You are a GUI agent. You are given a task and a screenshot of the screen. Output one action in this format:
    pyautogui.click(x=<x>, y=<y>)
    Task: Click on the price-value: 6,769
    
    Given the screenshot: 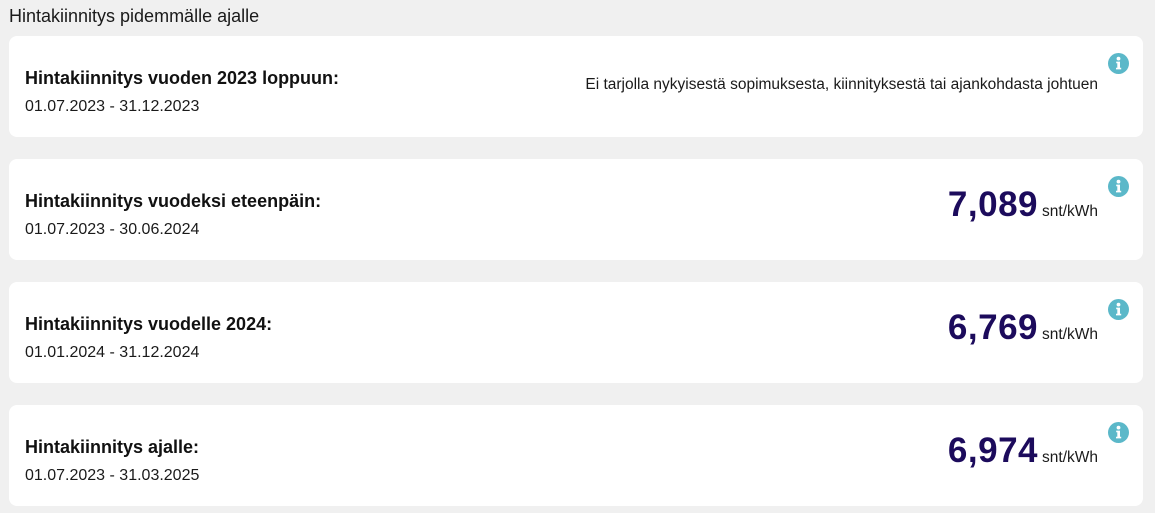 What is the action you would take?
    pyautogui.click(x=993, y=327)
    